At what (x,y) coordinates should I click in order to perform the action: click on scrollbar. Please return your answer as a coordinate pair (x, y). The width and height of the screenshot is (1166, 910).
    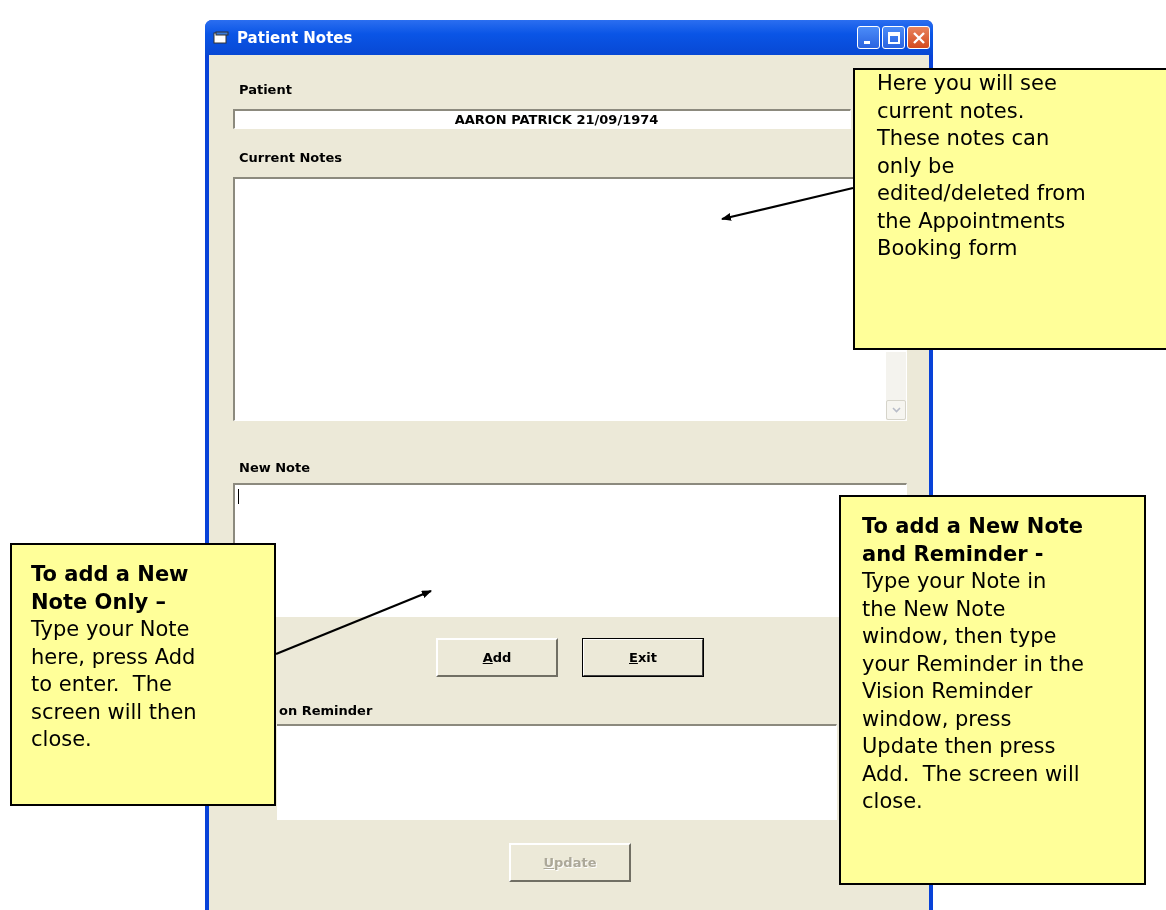
    Looking at the image, I should click on (896, 386).